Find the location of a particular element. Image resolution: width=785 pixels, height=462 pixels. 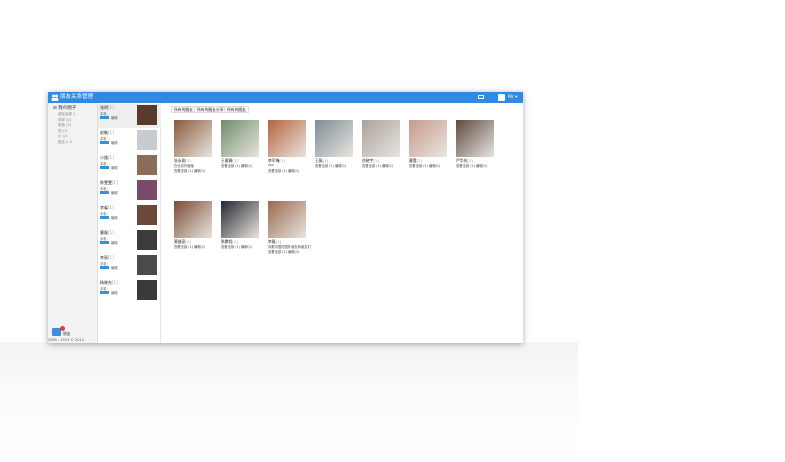

sidebar-item: 家族 (5) is located at coordinates (64, 125).